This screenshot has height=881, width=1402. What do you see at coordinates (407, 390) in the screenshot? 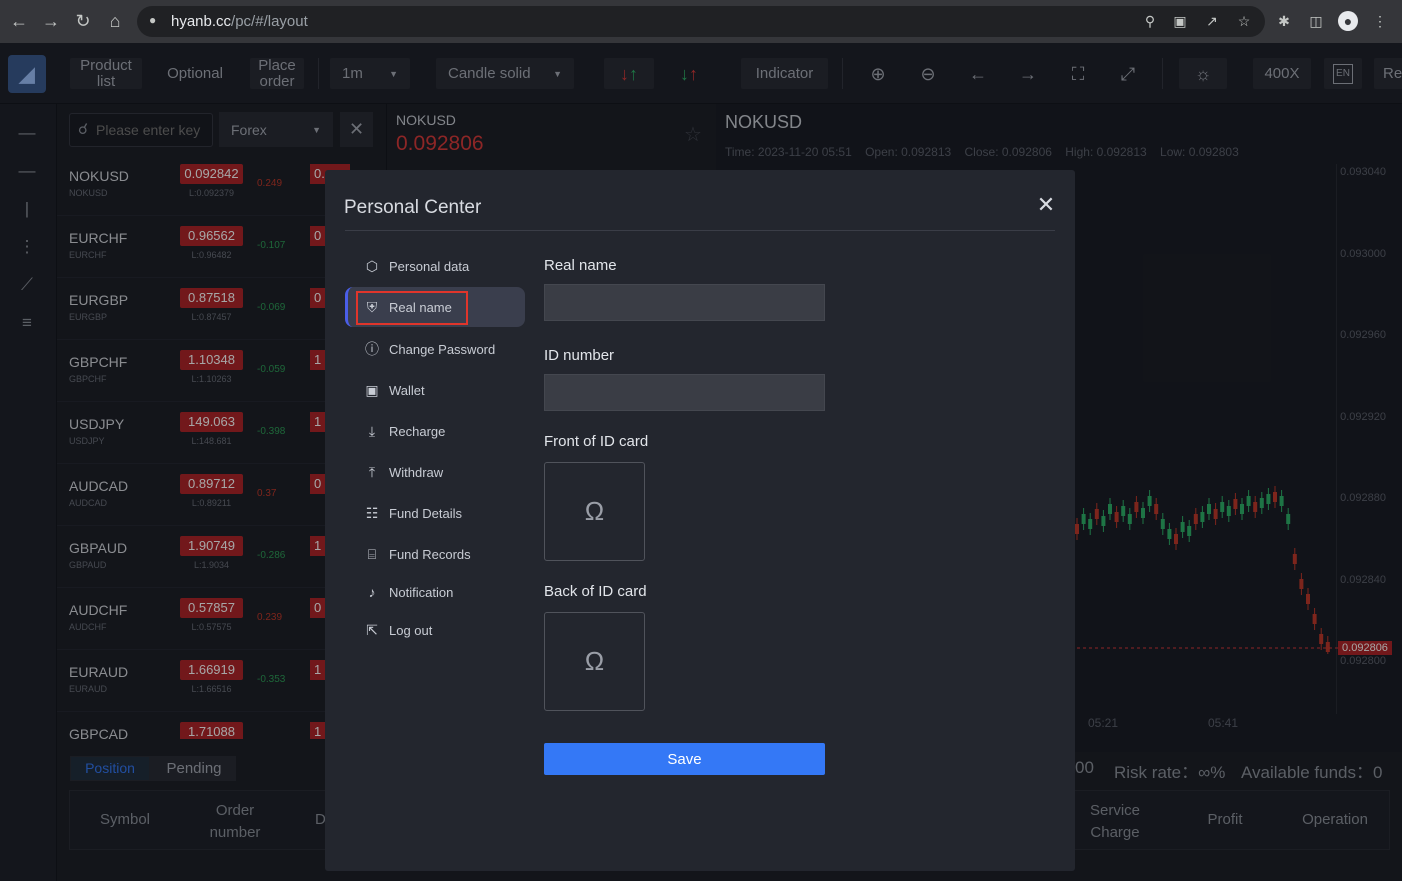
I see `menu-item-label: Wallet` at bounding box center [407, 390].